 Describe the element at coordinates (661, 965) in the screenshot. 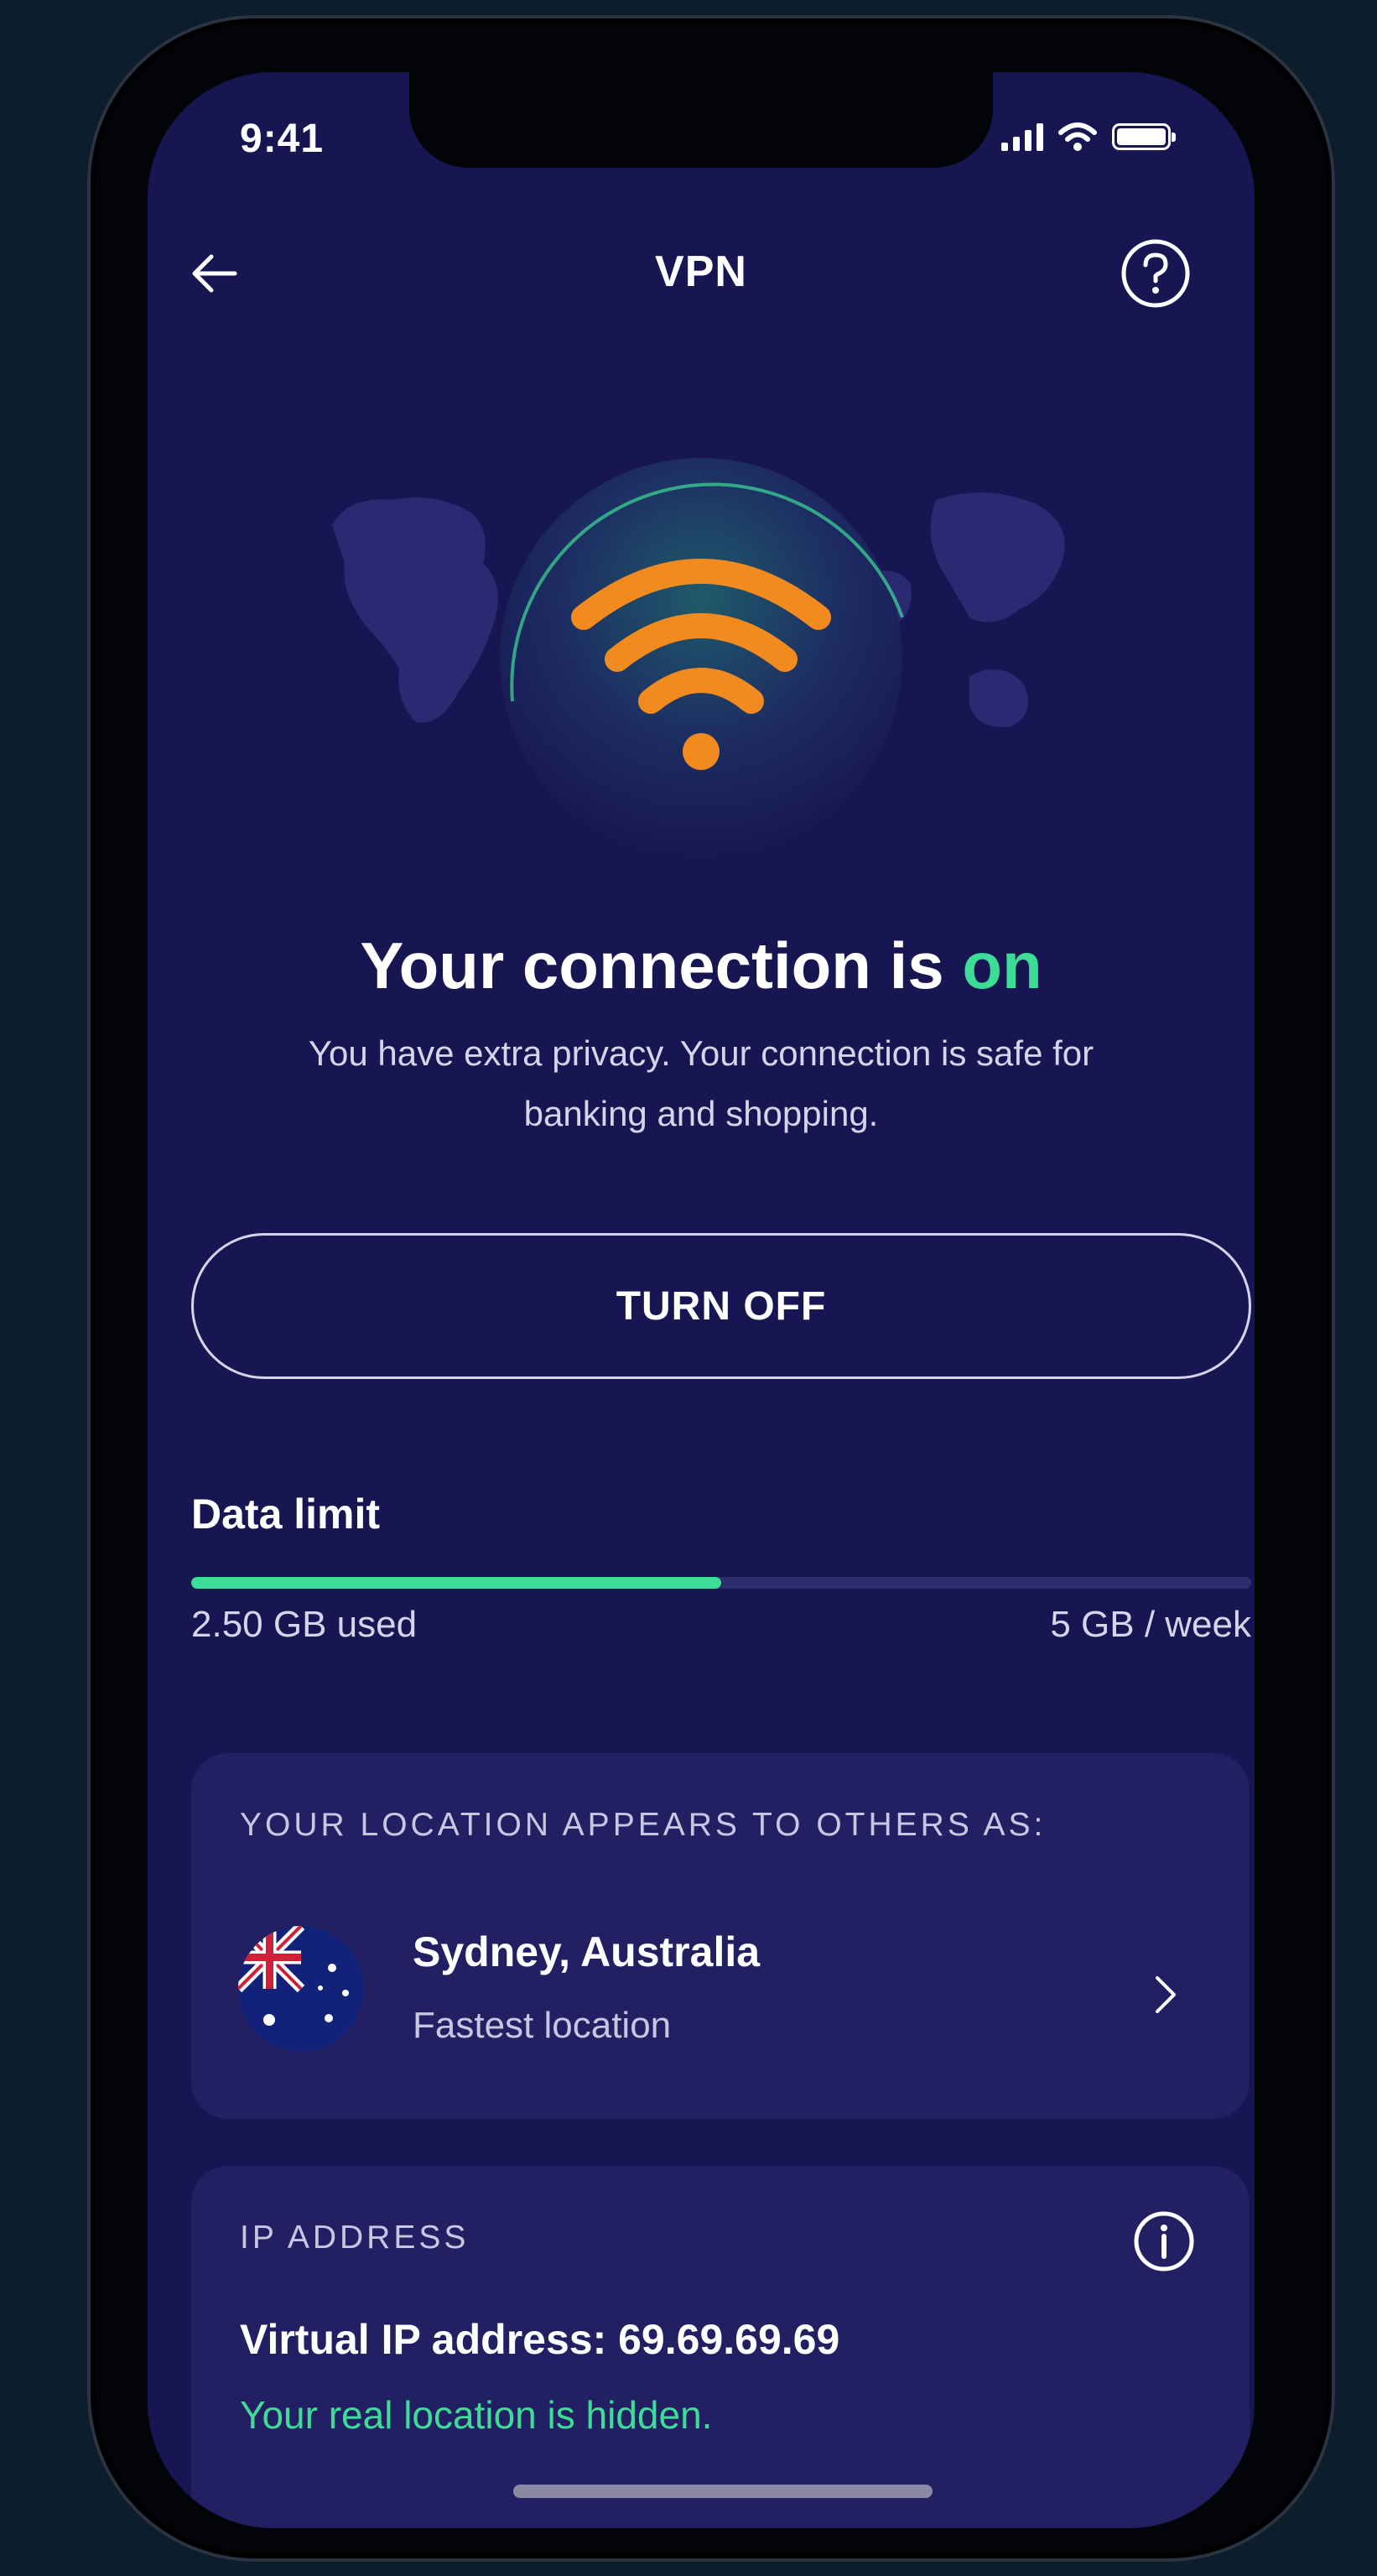

I see `headline-prefix: Your connection is` at that location.